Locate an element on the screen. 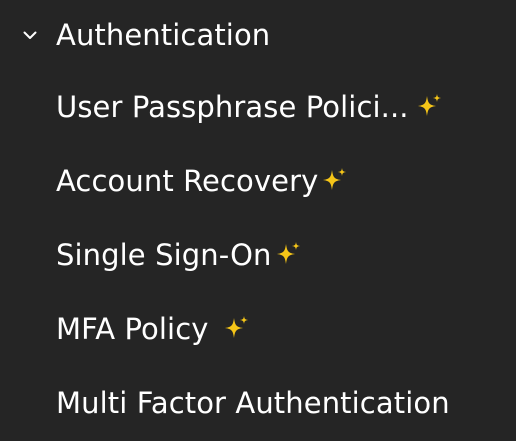 This screenshot has height=441, width=516. sidebar-item-label: Single Sign-On is located at coordinates (164, 255).